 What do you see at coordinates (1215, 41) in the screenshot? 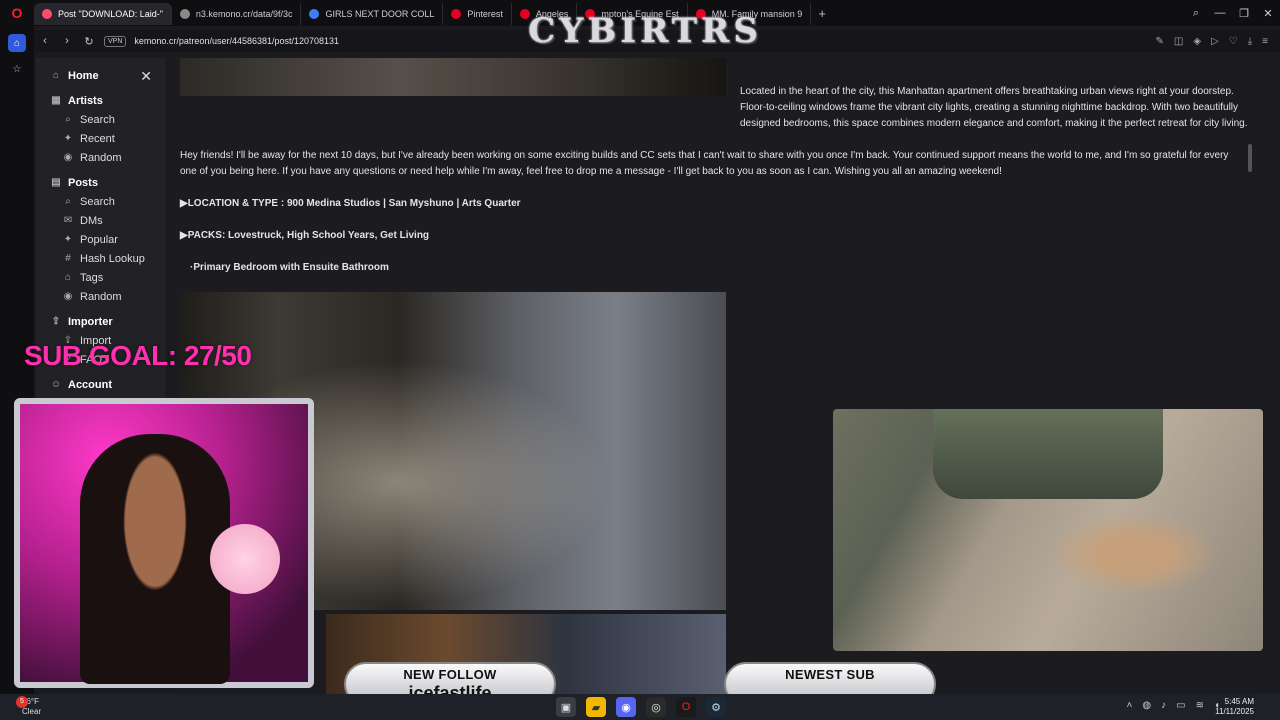
I see `play-icon: ▷` at bounding box center [1215, 41].